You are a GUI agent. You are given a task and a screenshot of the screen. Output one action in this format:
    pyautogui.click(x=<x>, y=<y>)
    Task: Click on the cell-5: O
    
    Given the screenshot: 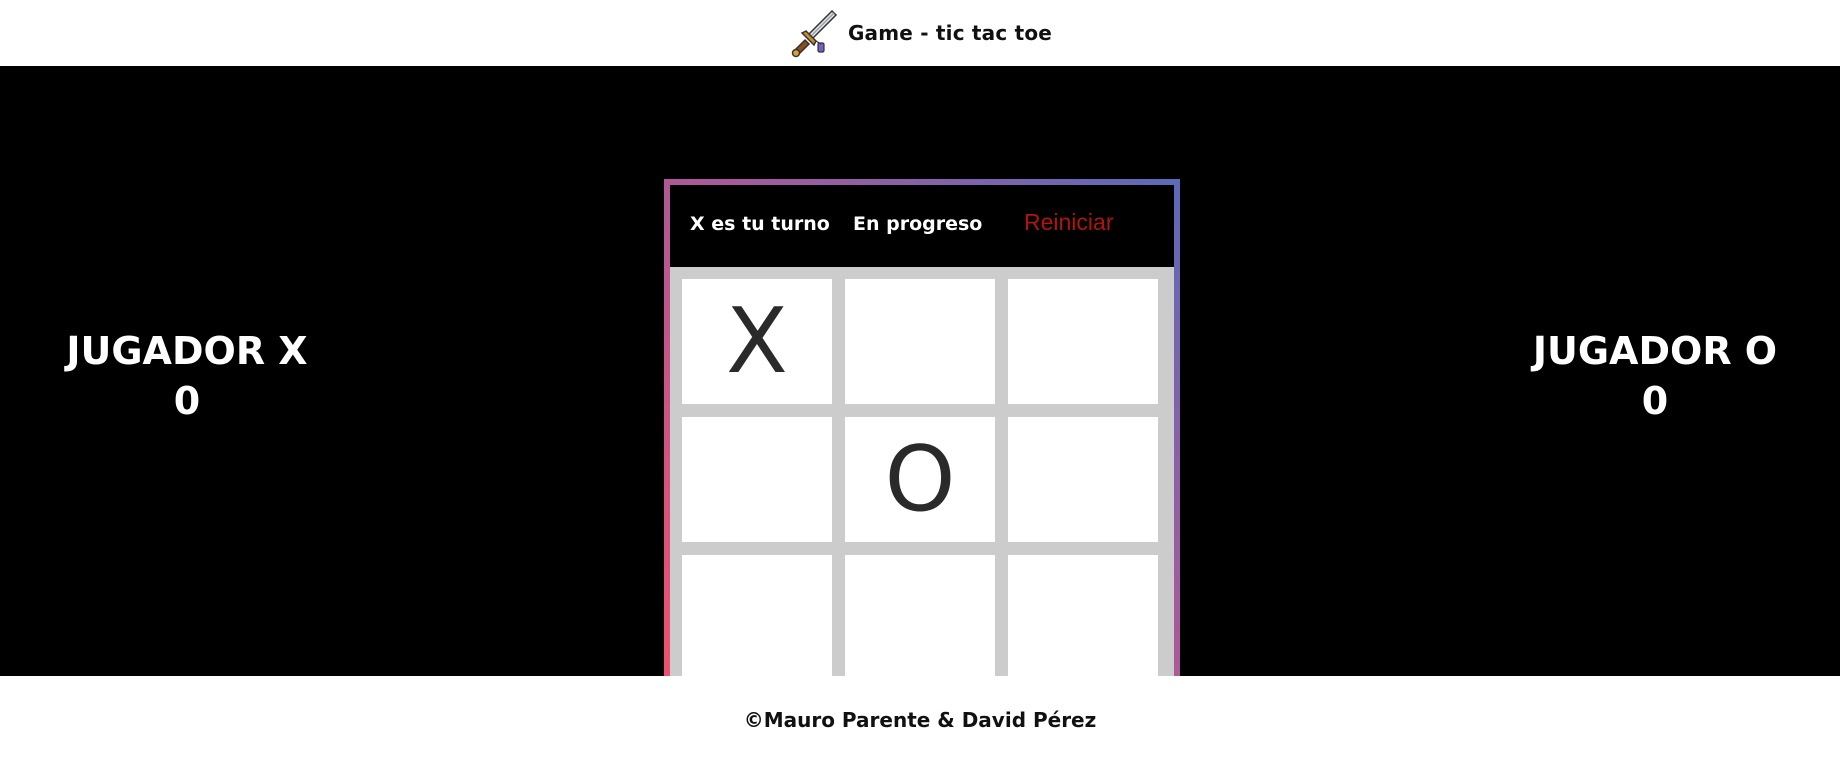 What is the action you would take?
    pyautogui.click(x=920, y=479)
    